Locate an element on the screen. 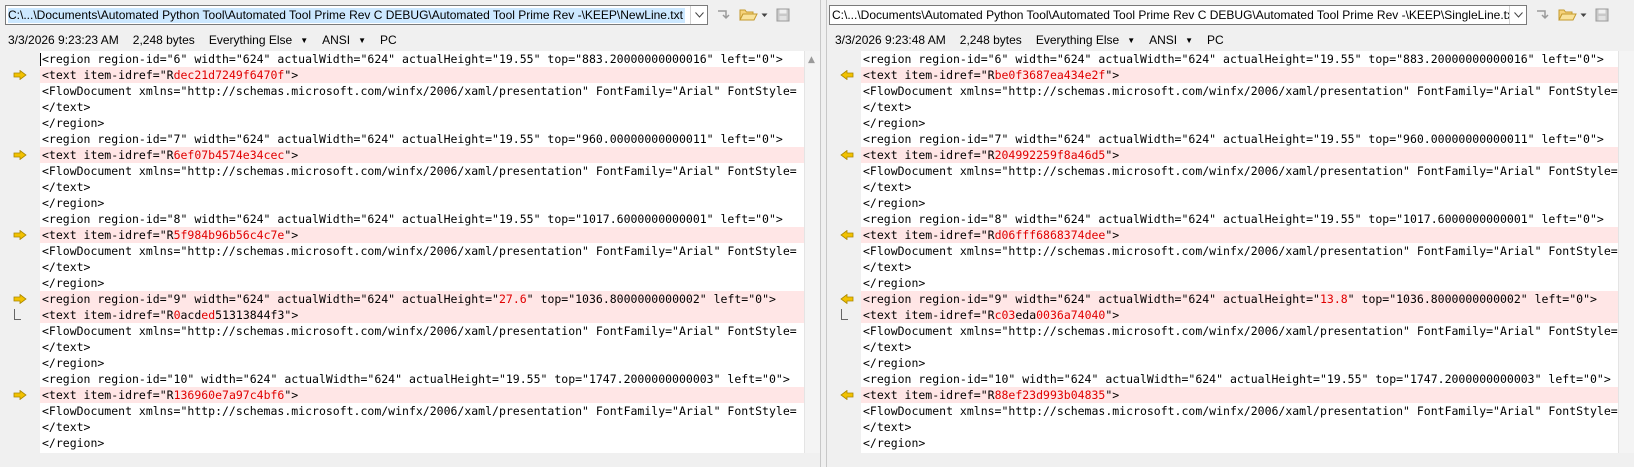 This screenshot has width=1634, height=467. right-horizontal-scrollbar is located at coordinates (1247, 460).